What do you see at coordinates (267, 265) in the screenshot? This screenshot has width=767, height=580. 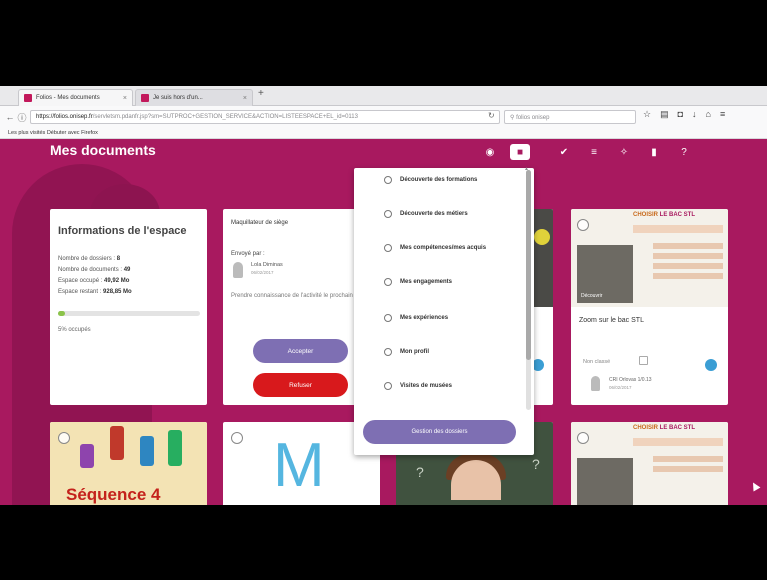 I see `sender-name: Lola Diminas` at bounding box center [267, 265].